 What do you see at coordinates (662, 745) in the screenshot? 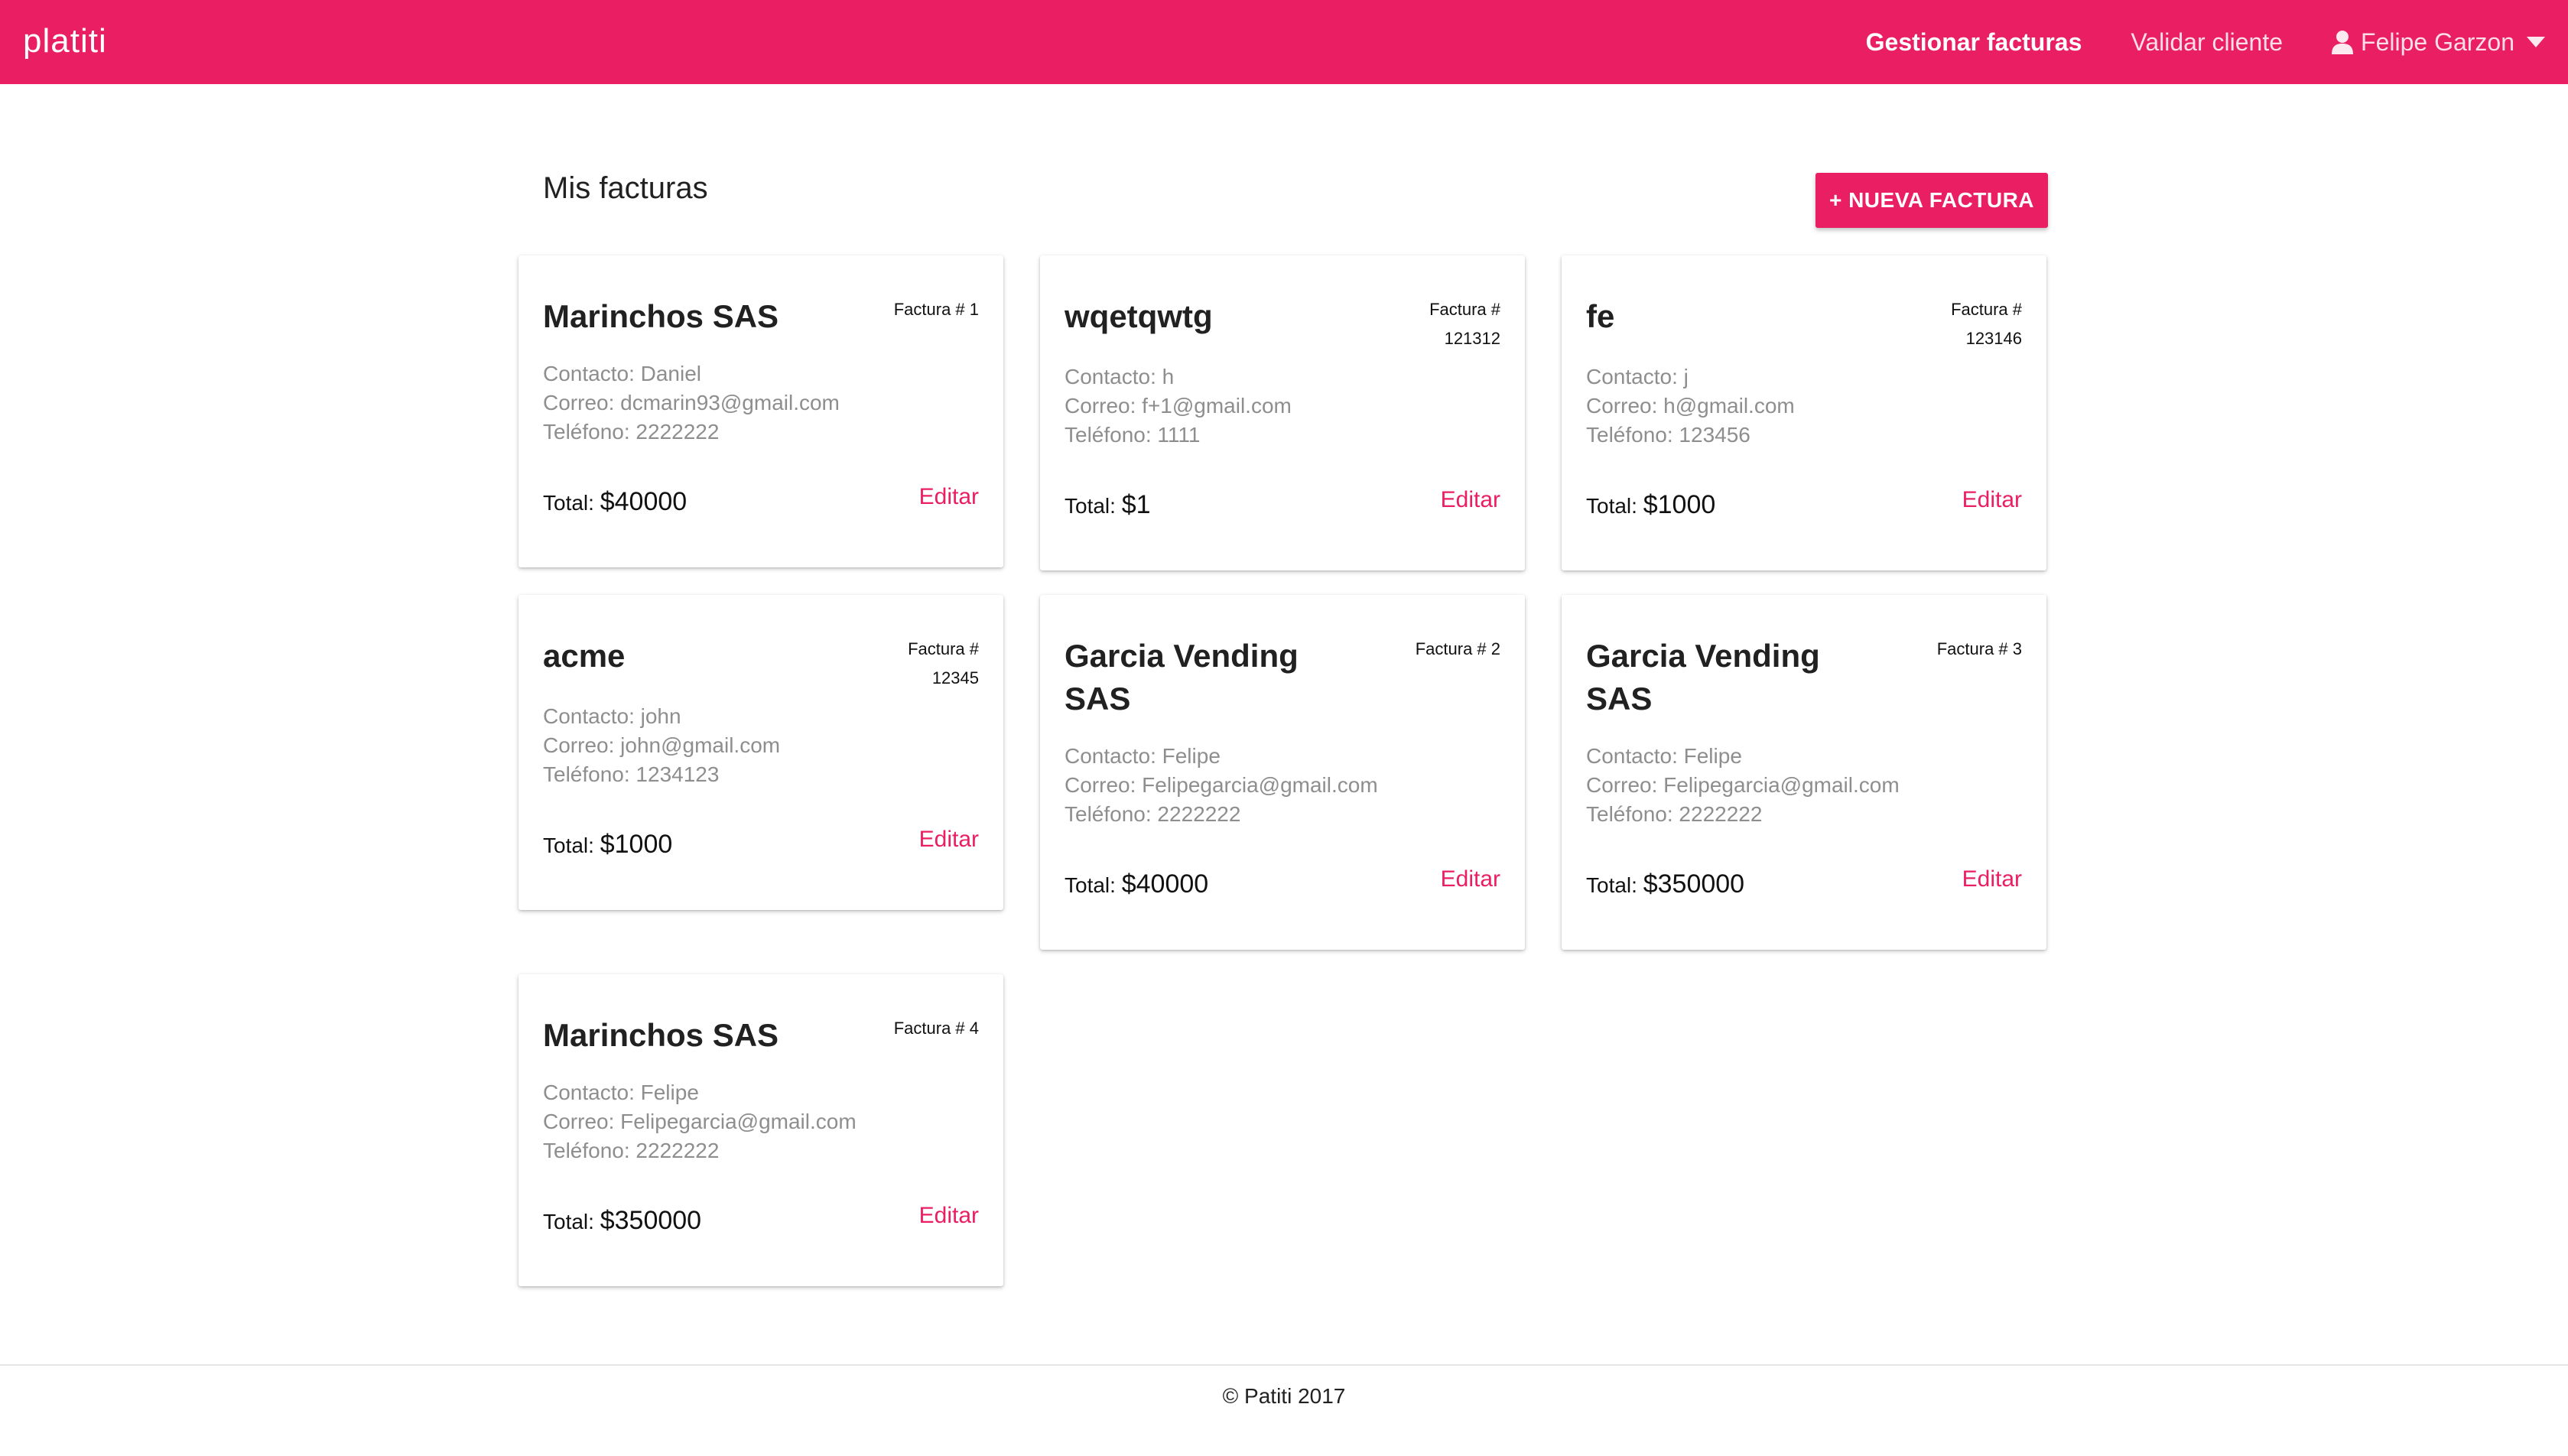
I see `card-email: Correo: john@gmail.com` at bounding box center [662, 745].